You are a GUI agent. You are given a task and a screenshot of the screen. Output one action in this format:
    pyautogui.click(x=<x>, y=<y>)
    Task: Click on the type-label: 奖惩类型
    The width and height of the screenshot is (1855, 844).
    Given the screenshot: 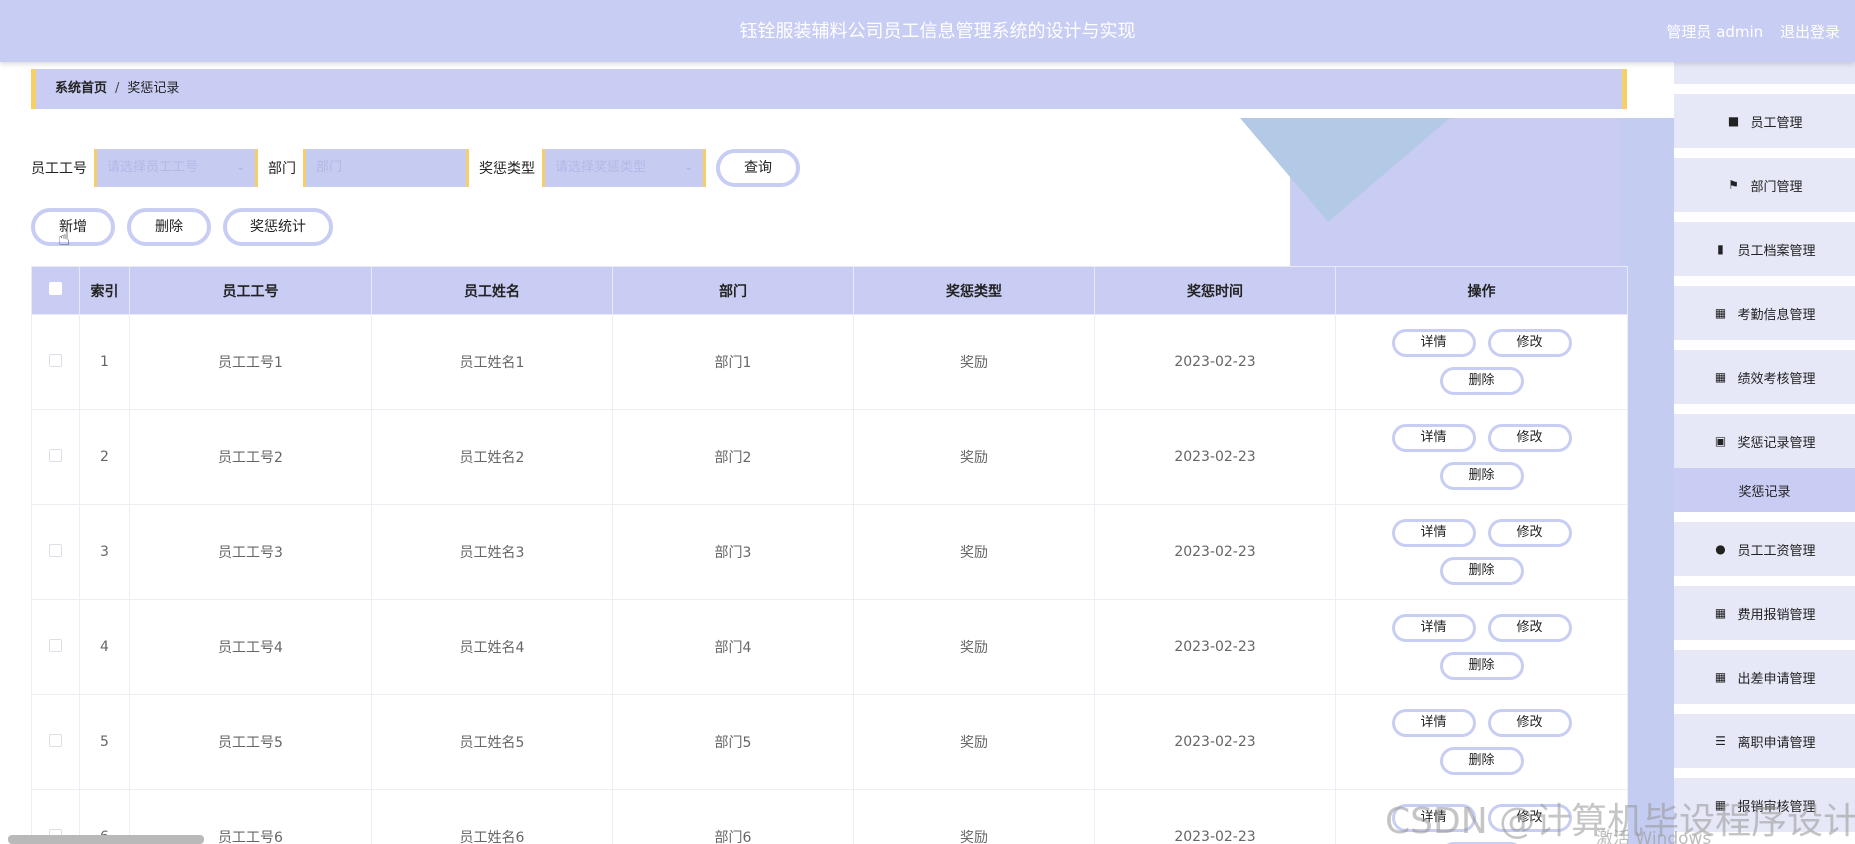 What is the action you would take?
    pyautogui.click(x=507, y=169)
    